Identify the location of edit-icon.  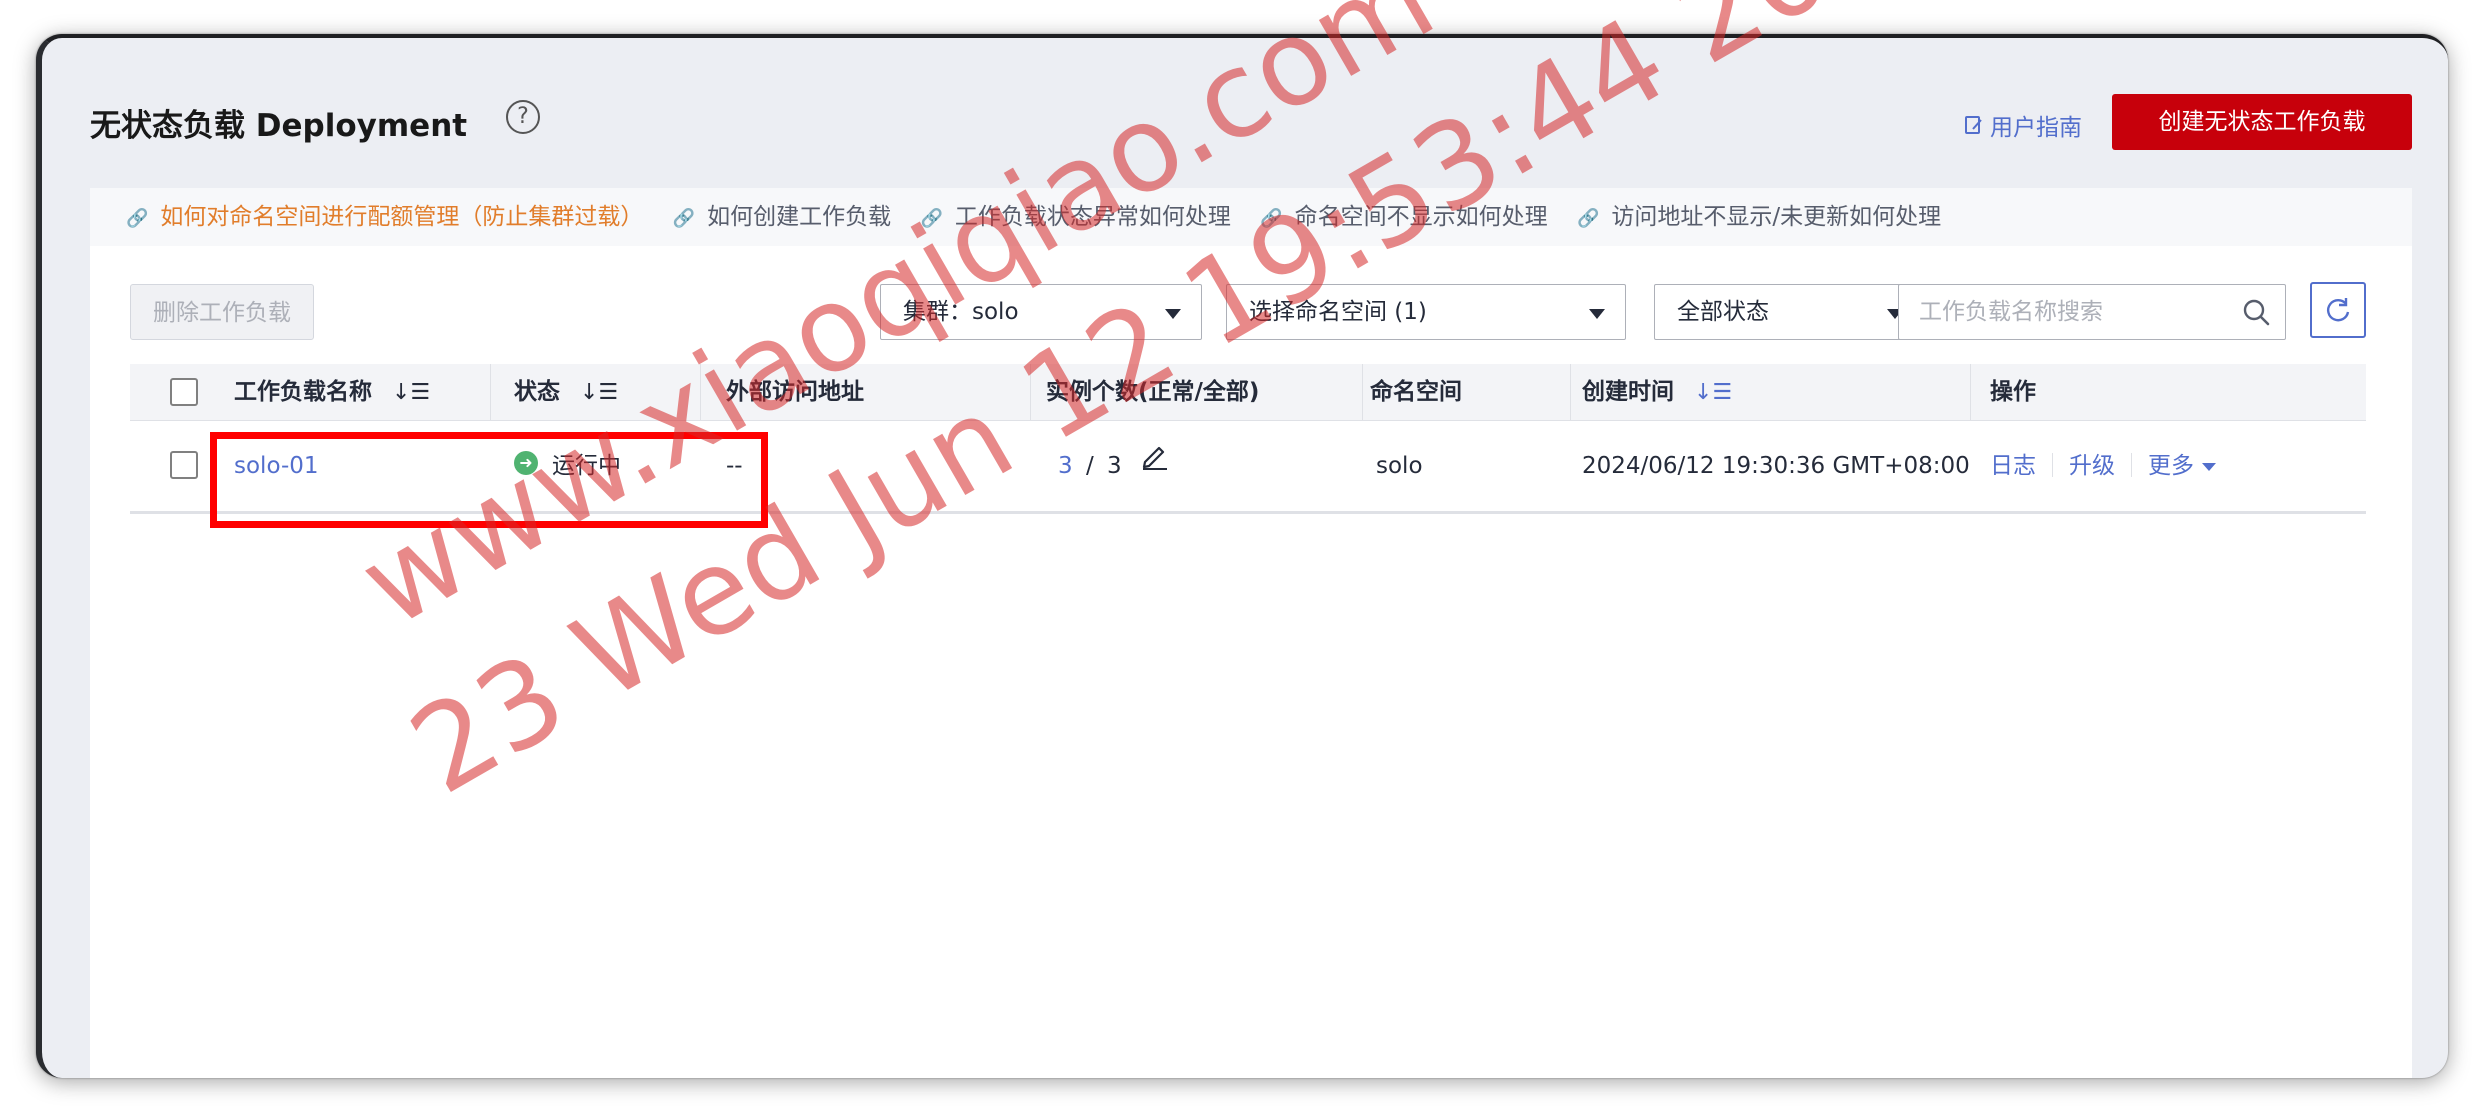
(1154, 463).